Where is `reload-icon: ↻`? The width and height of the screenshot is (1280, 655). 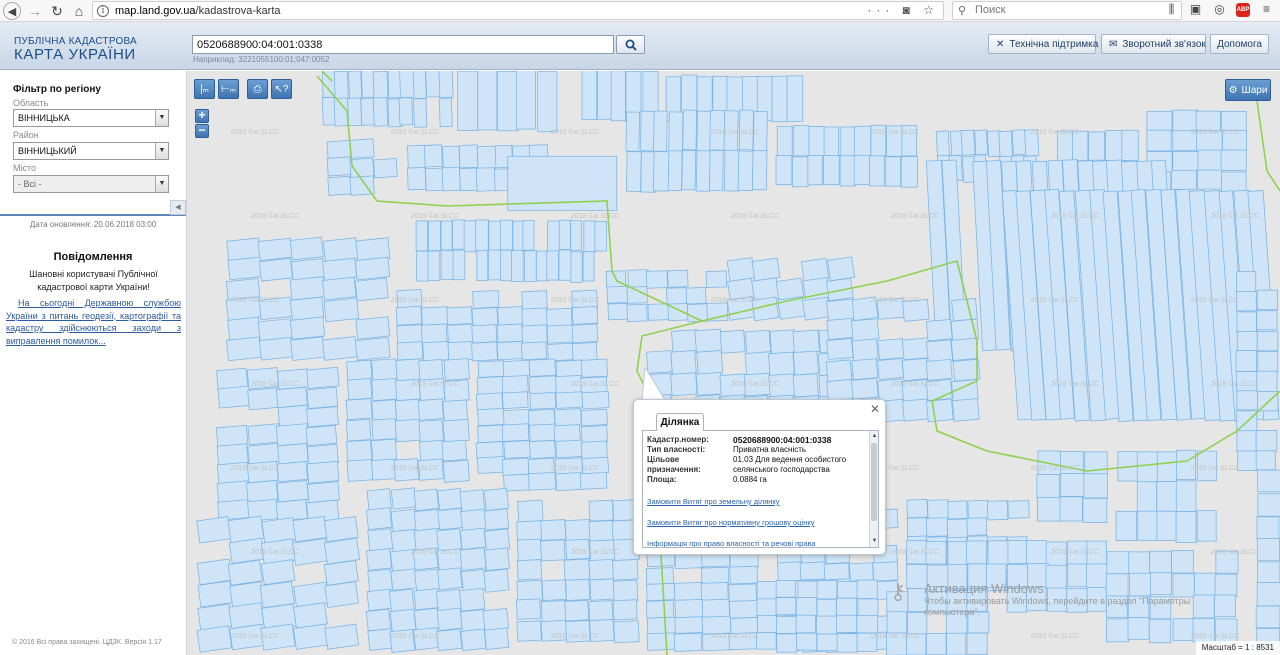
reload-icon: ↻ is located at coordinates (57, 11).